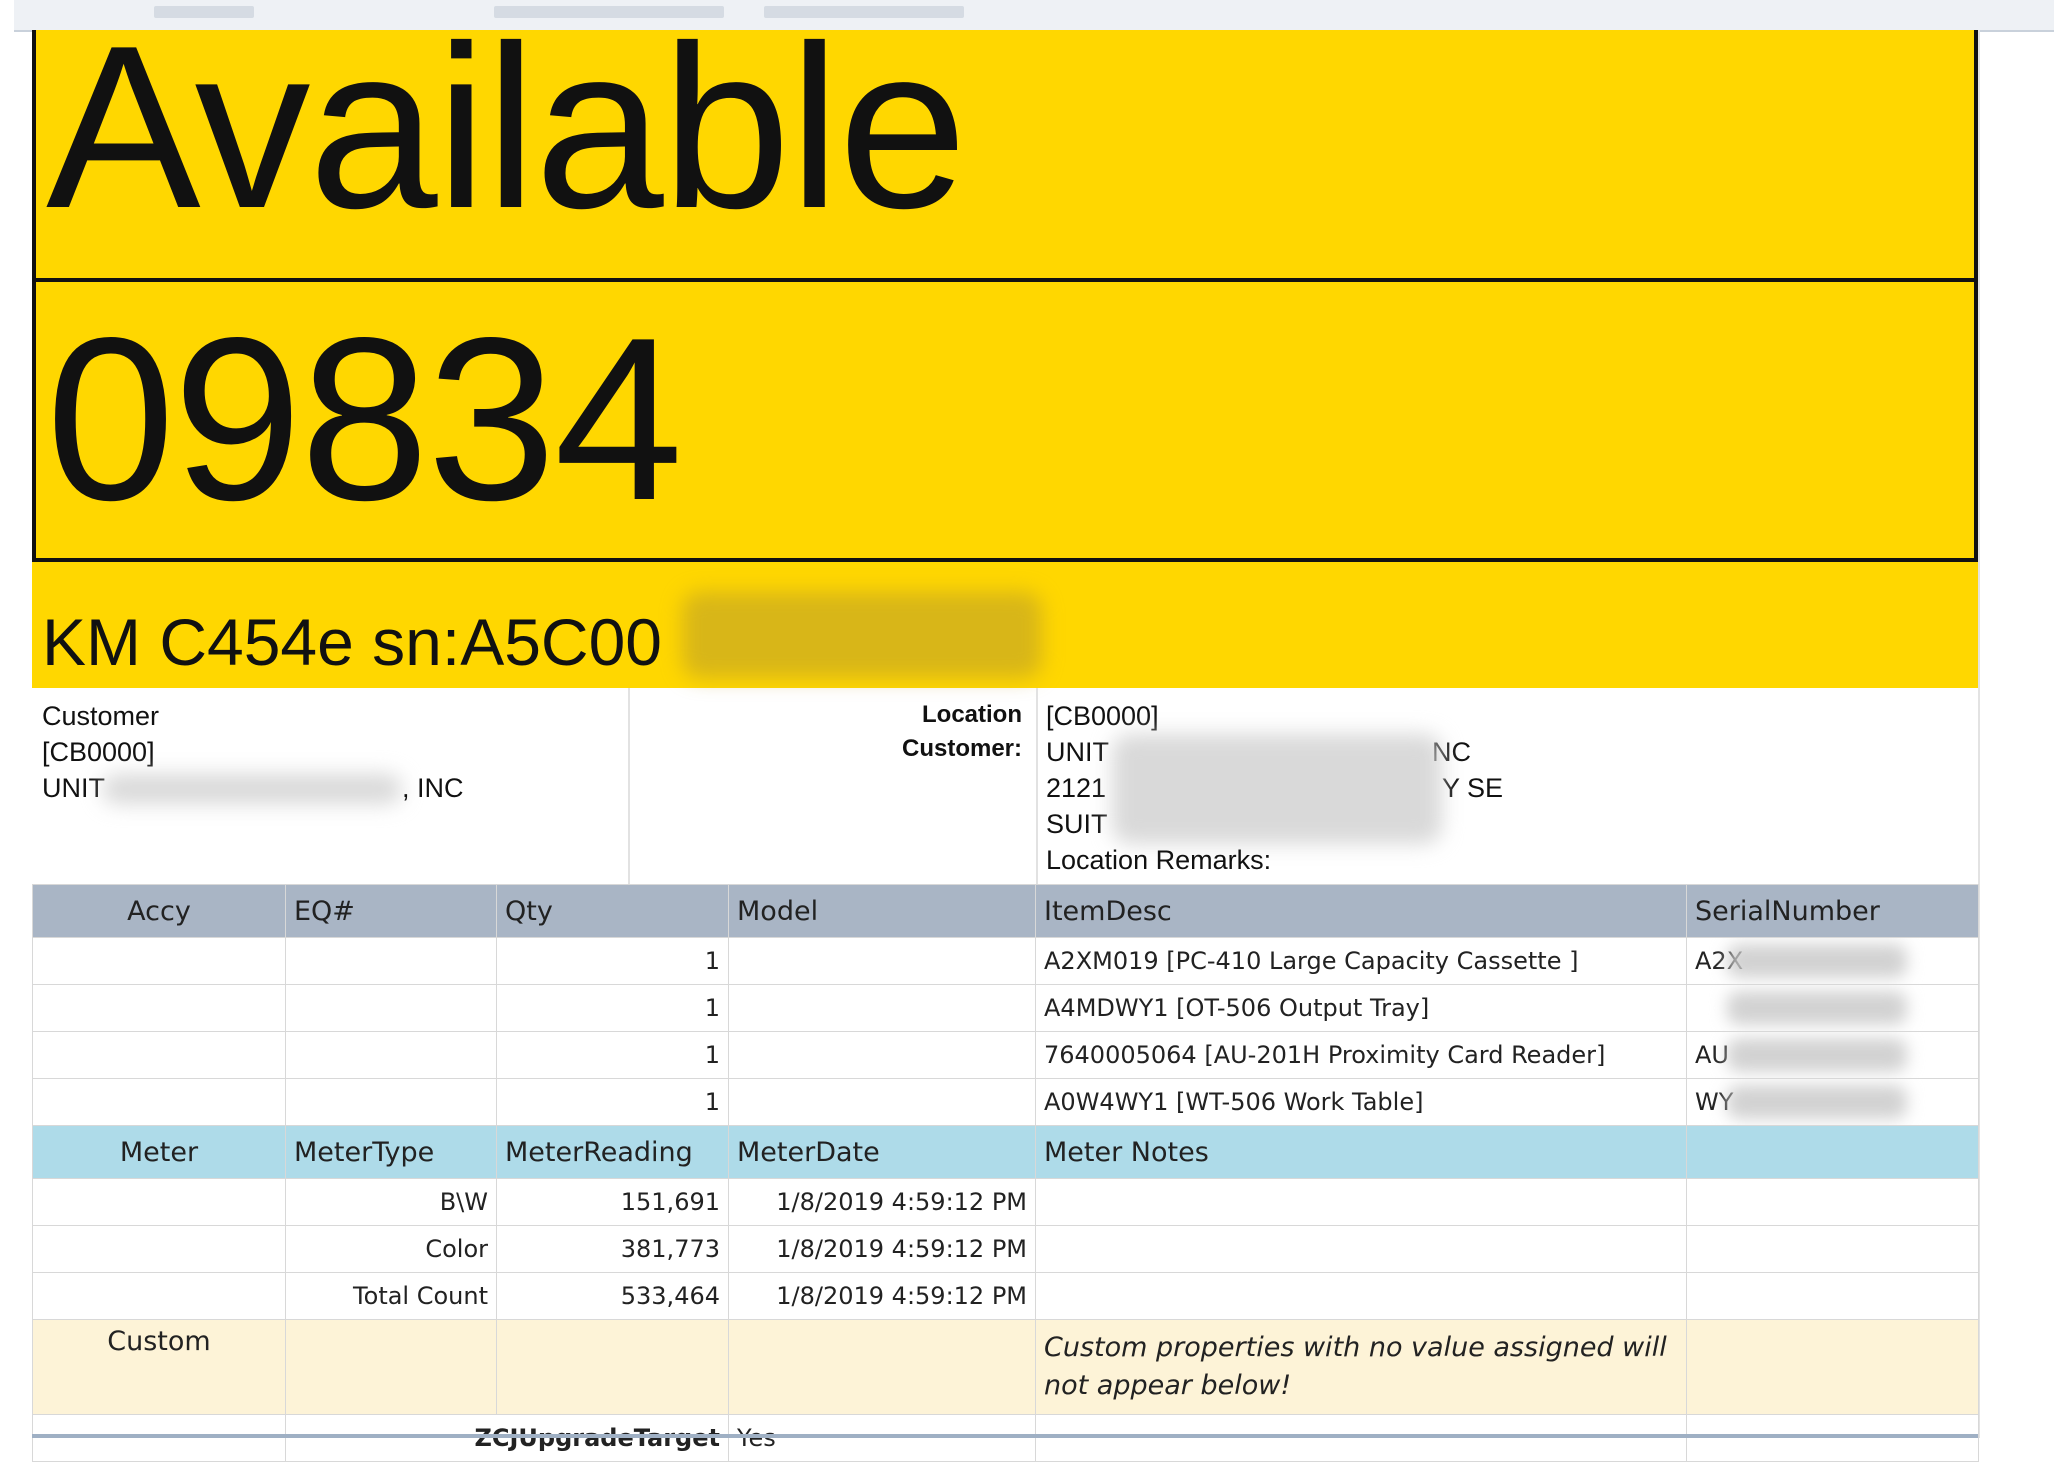 This screenshot has width=2058, height=1462. What do you see at coordinates (961, 748) in the screenshot?
I see `location-customer-label: Customer:` at bounding box center [961, 748].